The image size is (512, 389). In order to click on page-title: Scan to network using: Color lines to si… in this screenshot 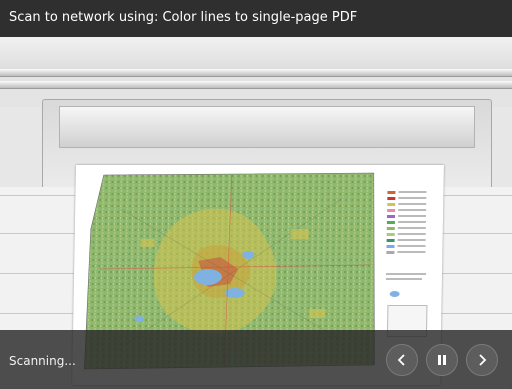, I will do `click(183, 17)`.